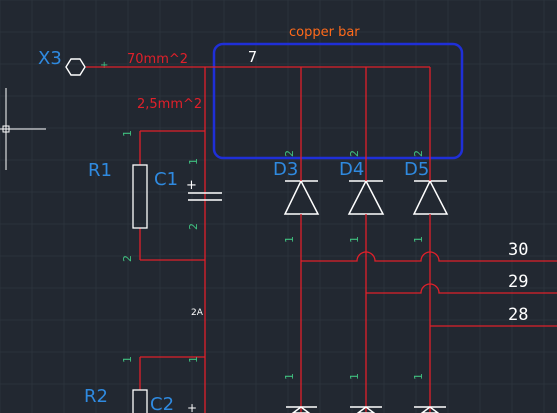 The height and width of the screenshot is (413, 557). What do you see at coordinates (418, 376) in the screenshot?
I see `lower-d5-pin-number: 1` at bounding box center [418, 376].